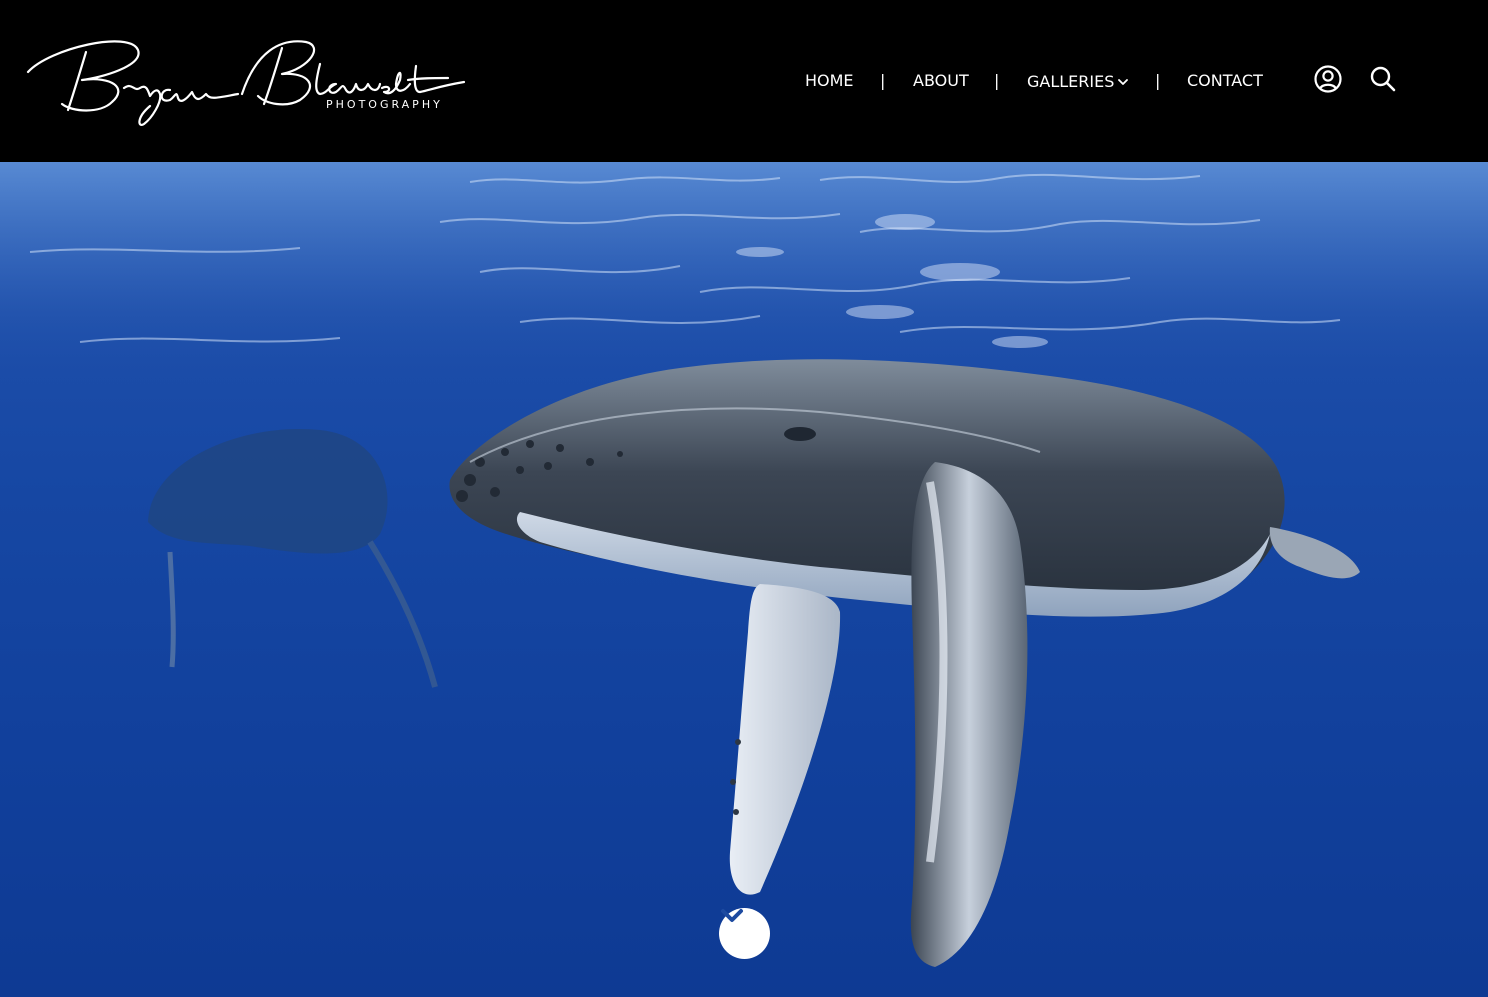  Describe the element at coordinates (829, 81) in the screenshot. I see `nav-home-link: HOME` at that location.